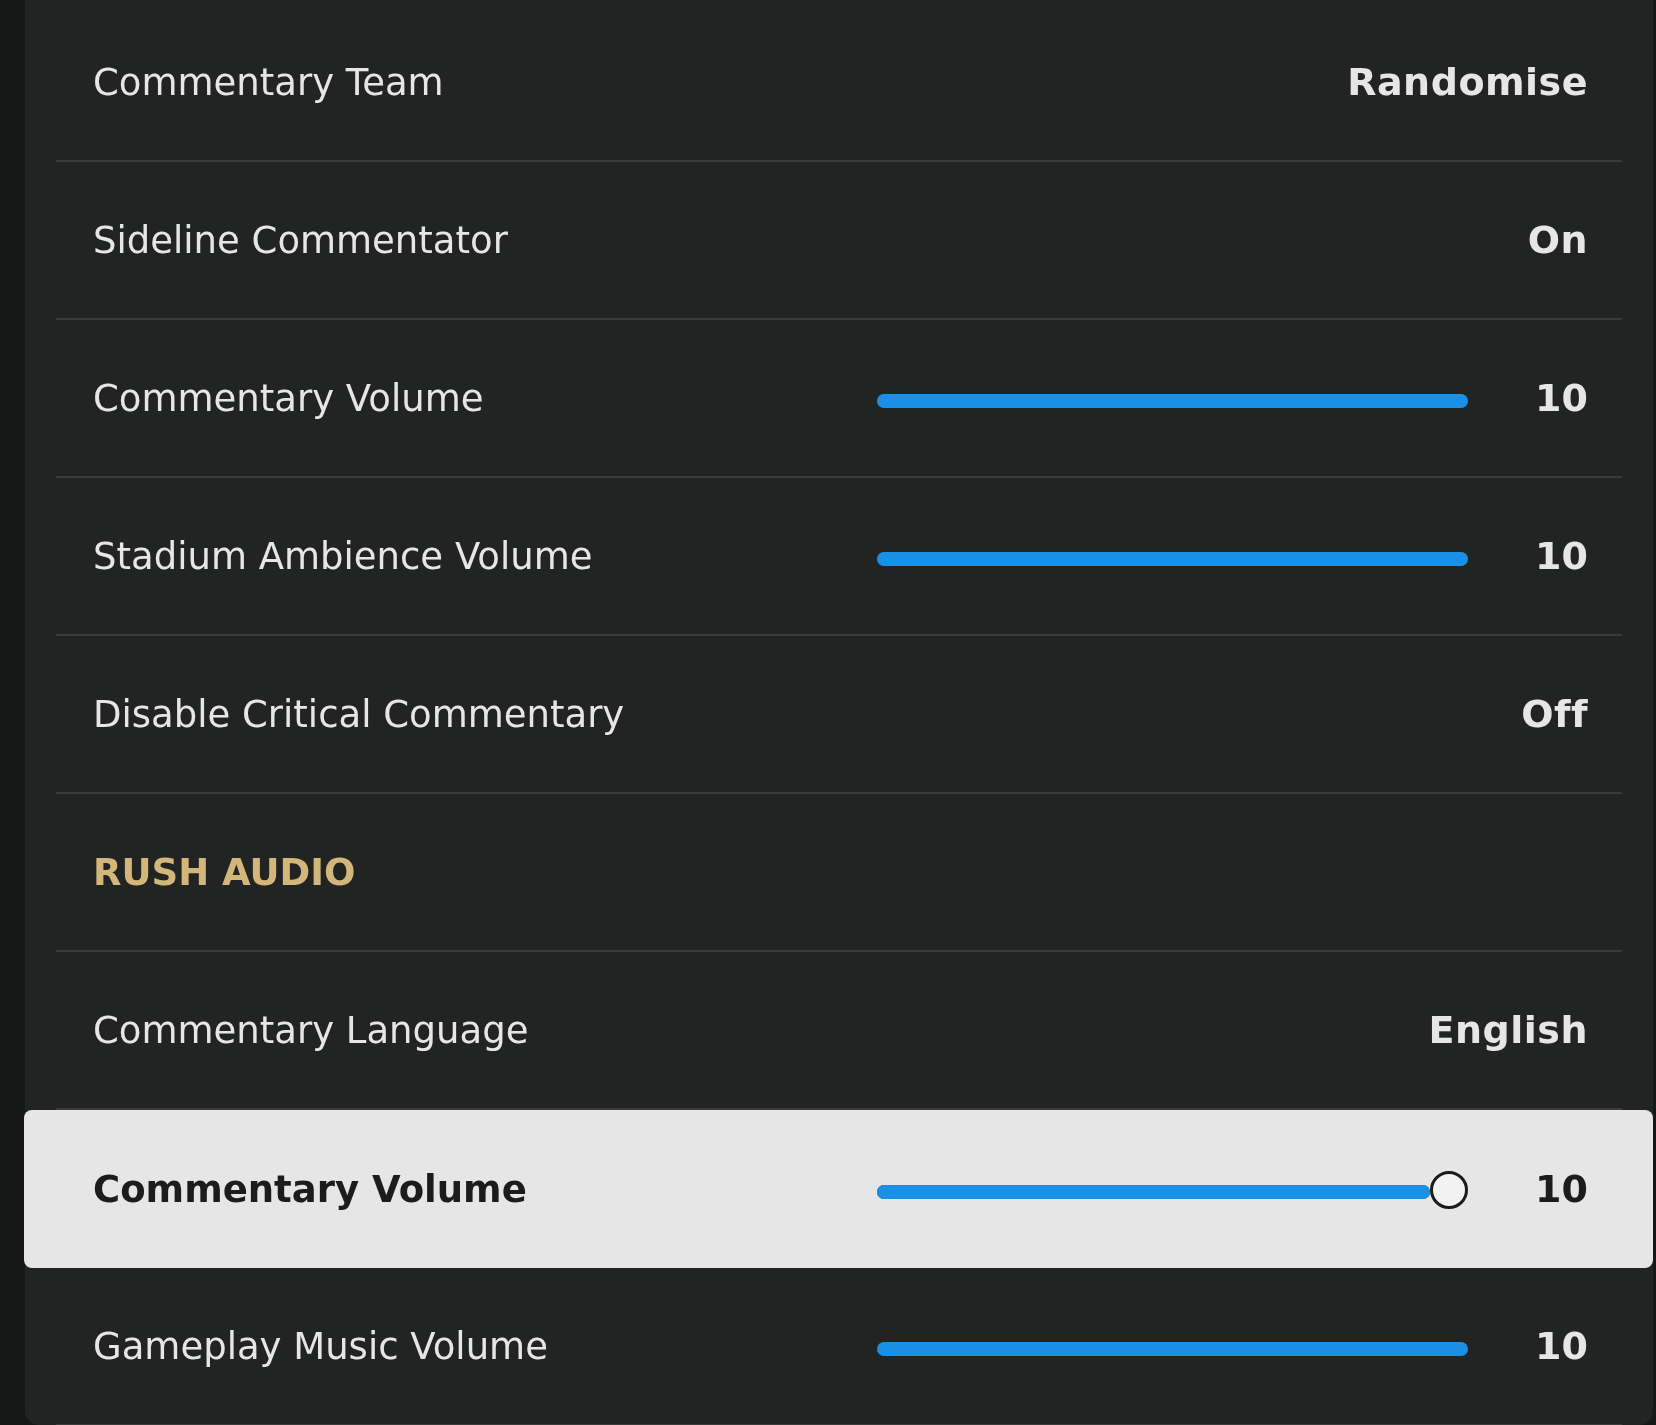 This screenshot has height=1425, width=1656. Describe the element at coordinates (269, 82) in the screenshot. I see `setting-label: Commentary Team` at that location.